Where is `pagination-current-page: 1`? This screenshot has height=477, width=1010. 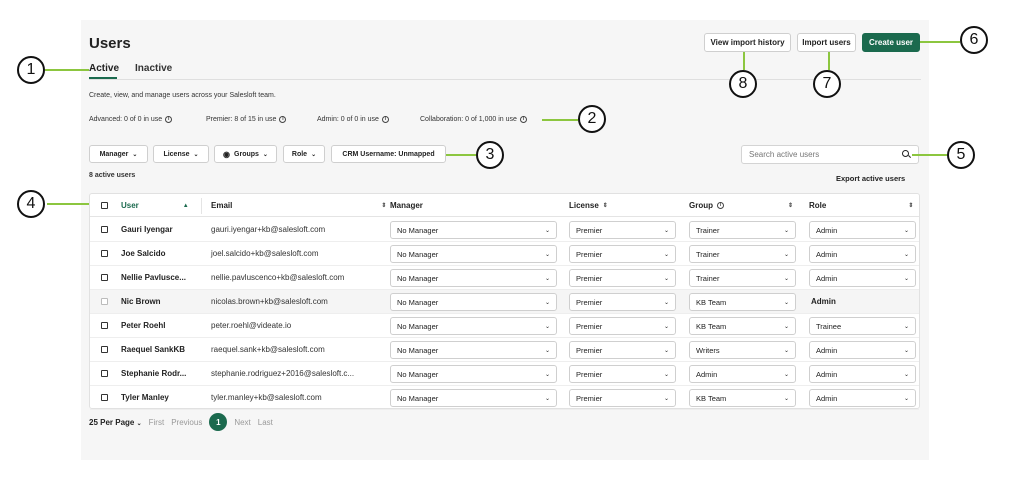 pagination-current-page: 1 is located at coordinates (218, 422).